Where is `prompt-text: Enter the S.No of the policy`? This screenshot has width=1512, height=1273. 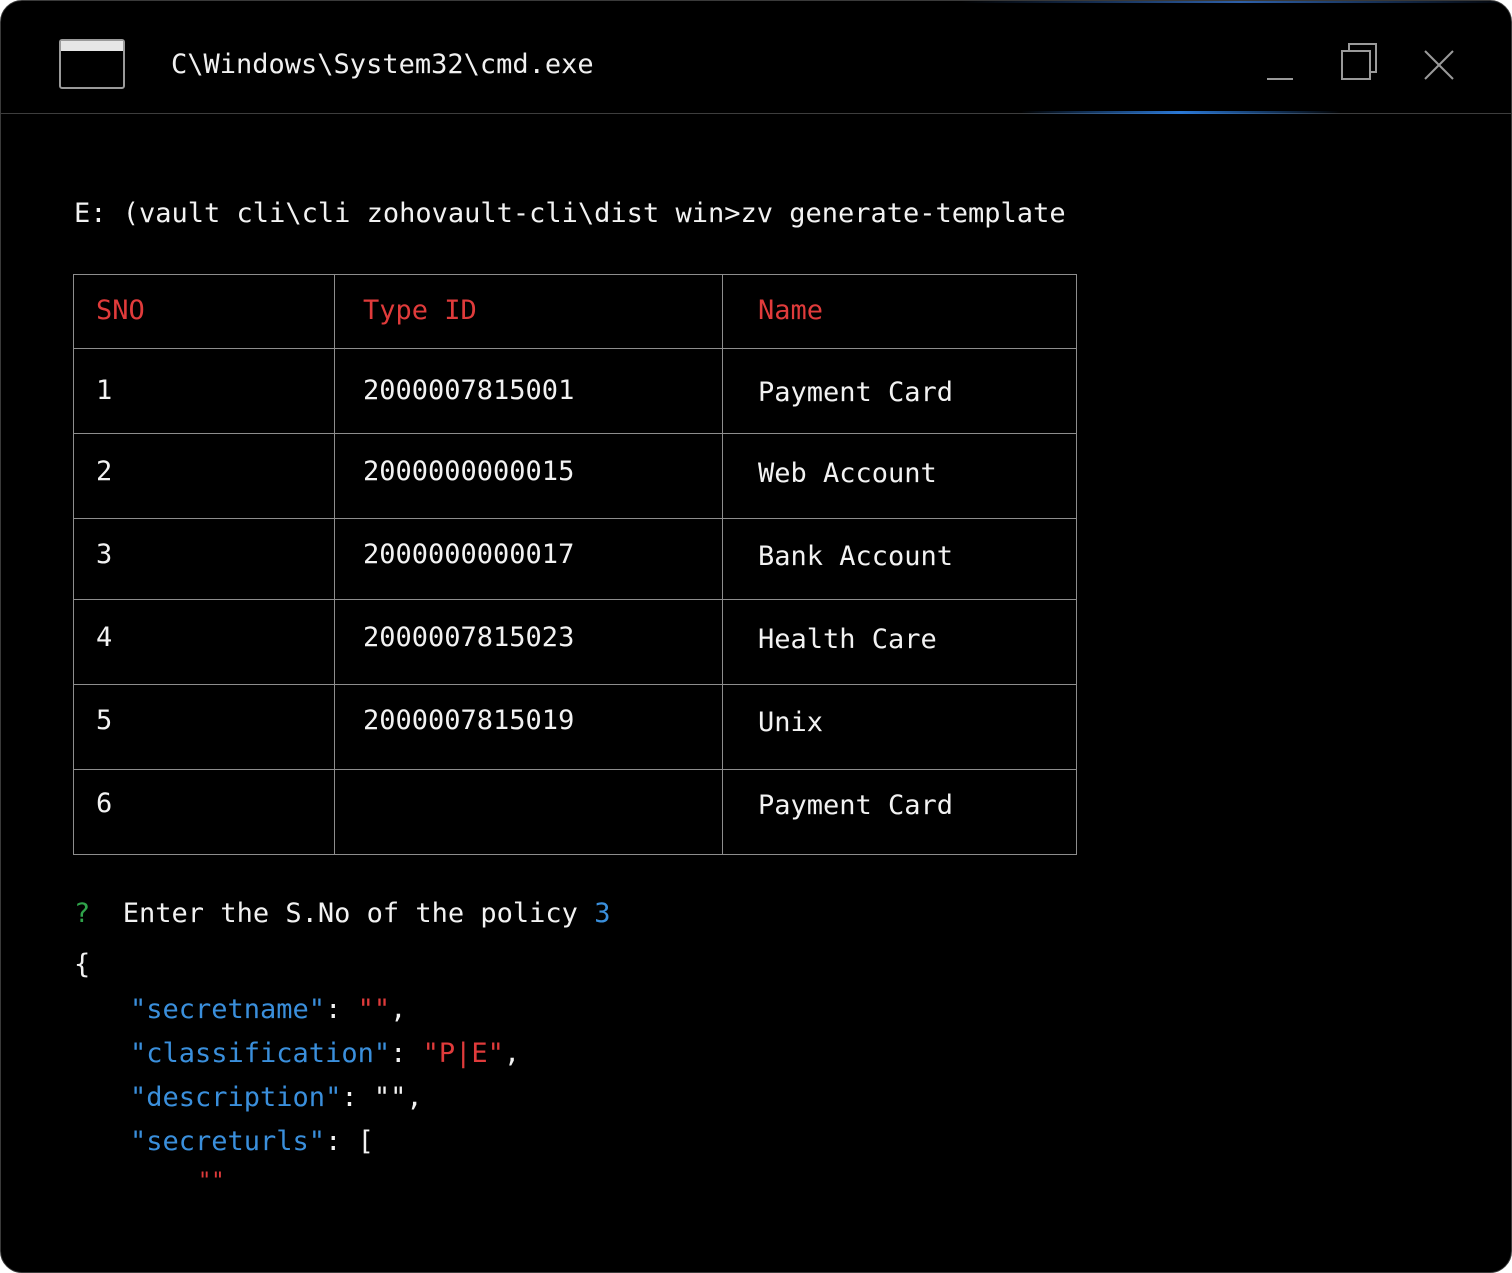 prompt-text: Enter the S.No of the policy is located at coordinates (350, 913).